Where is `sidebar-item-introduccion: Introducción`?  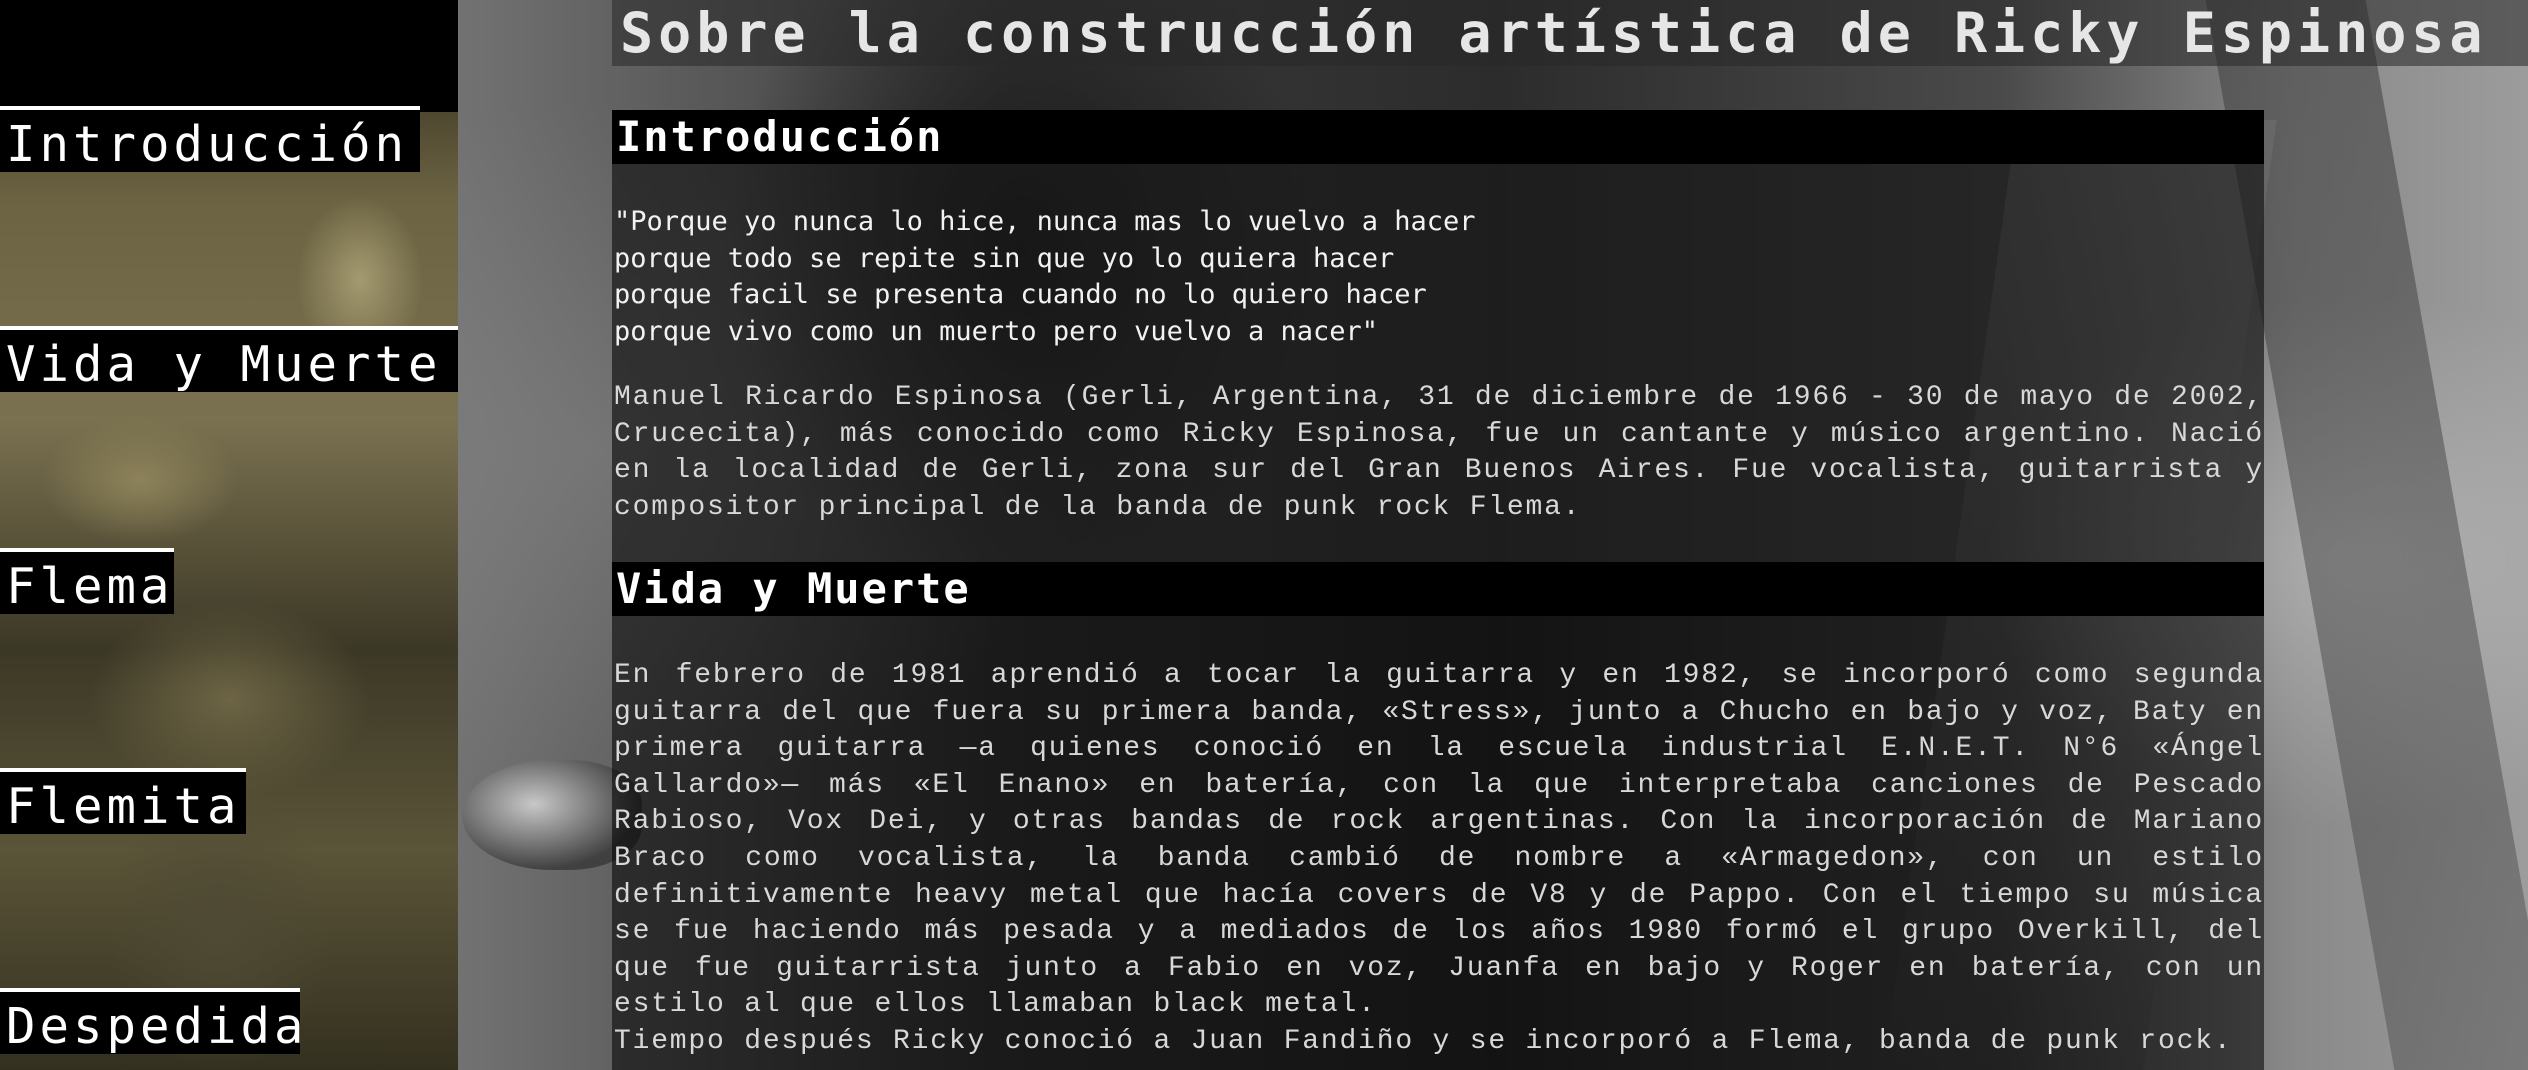
sidebar-item-introduccion: Introducción is located at coordinates (210, 139).